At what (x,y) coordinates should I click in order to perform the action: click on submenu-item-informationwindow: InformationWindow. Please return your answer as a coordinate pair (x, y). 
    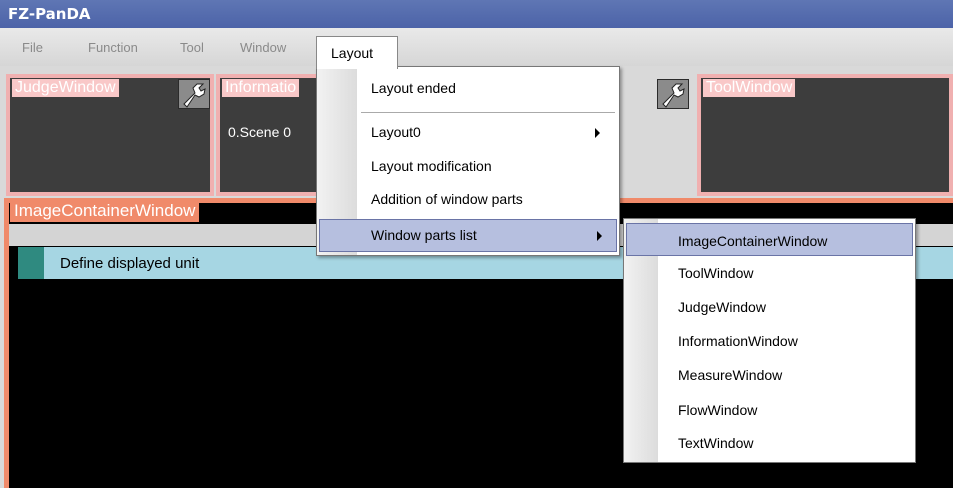
    Looking at the image, I should click on (738, 341).